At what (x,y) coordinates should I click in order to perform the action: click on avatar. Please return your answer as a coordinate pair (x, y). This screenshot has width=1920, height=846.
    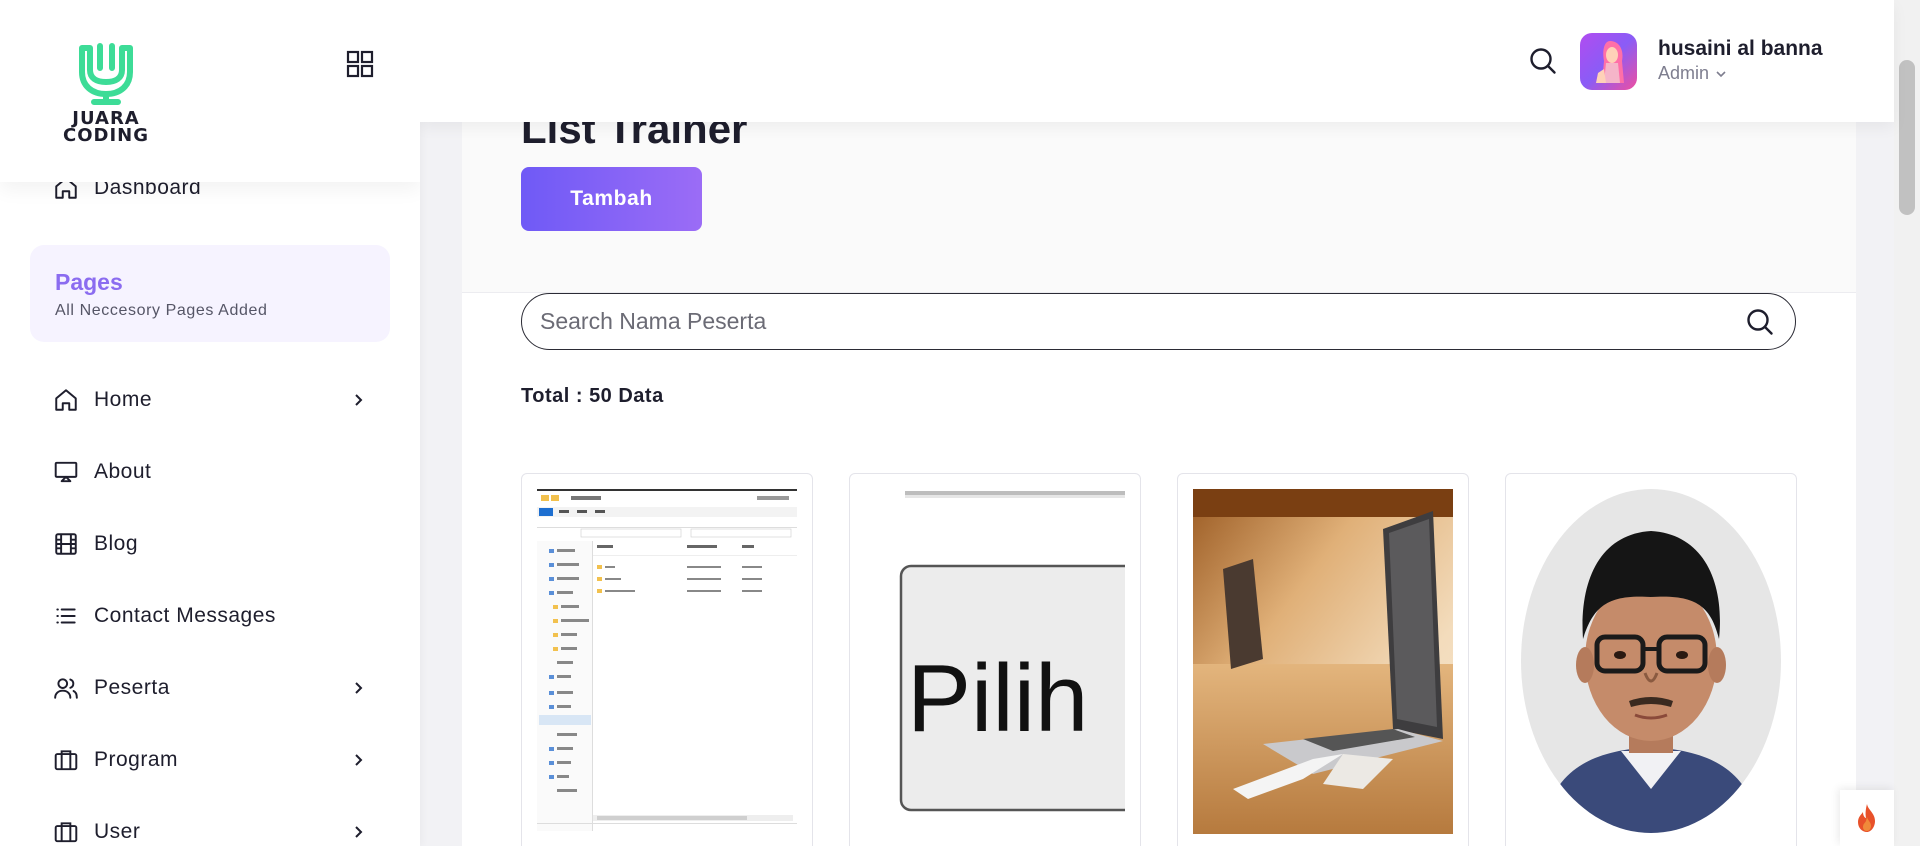
    Looking at the image, I should click on (1608, 61).